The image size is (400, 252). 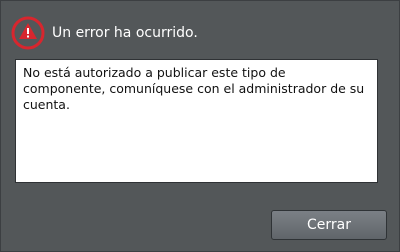 I want to click on warning-icon, so click(x=28, y=33).